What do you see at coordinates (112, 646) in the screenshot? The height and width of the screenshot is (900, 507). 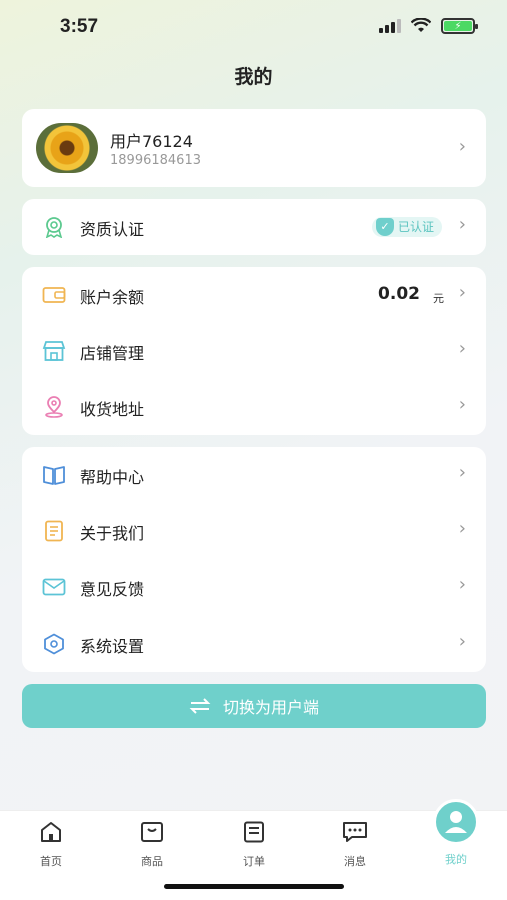 I see `system-settings-label: 系统设置` at bounding box center [112, 646].